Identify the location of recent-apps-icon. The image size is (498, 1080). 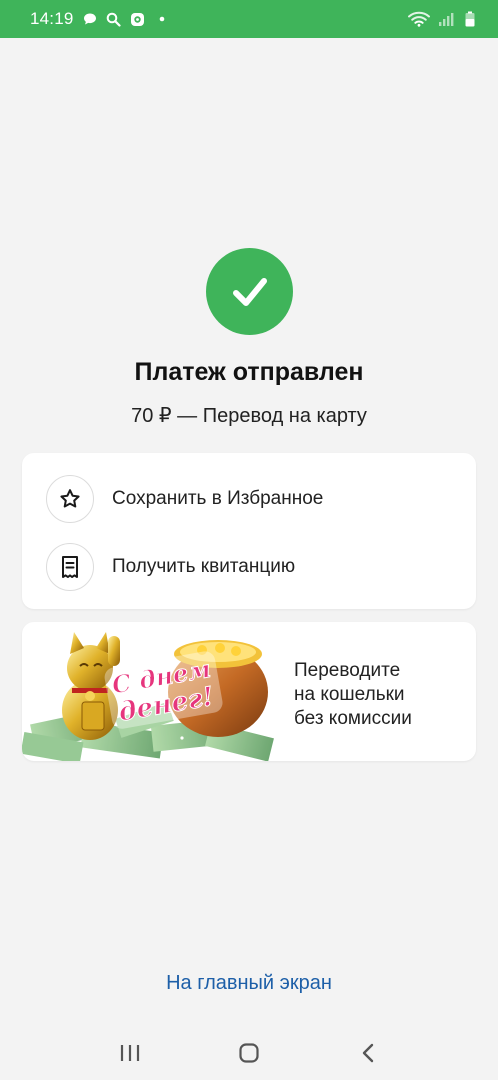
(129, 1052).